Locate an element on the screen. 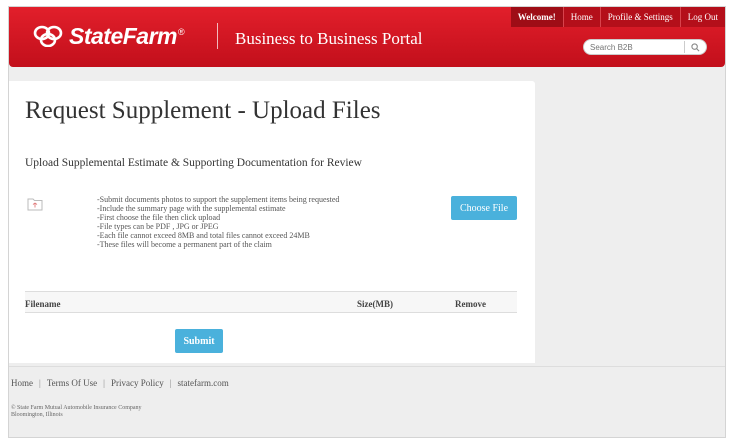 Image resolution: width=734 pixels, height=446 pixels. search-icon is located at coordinates (695, 47).